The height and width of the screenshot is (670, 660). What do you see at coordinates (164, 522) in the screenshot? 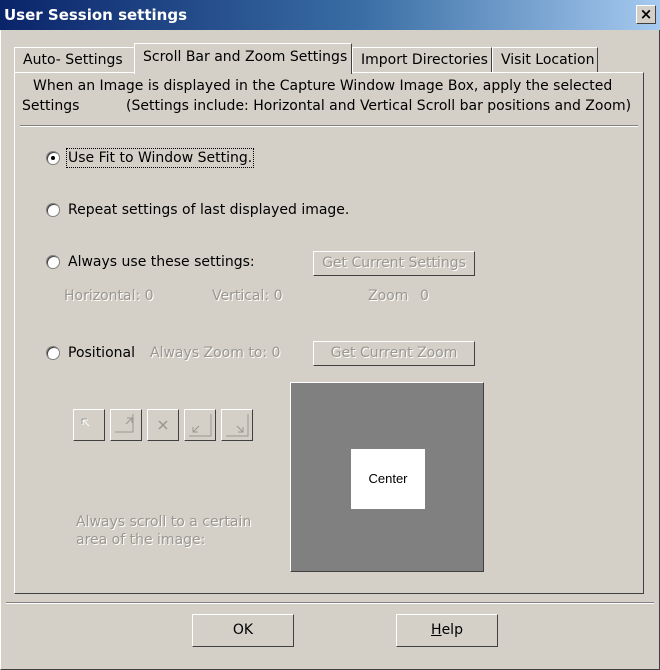
I see `scroll-hint-line-1: Always scroll to a certain` at bounding box center [164, 522].